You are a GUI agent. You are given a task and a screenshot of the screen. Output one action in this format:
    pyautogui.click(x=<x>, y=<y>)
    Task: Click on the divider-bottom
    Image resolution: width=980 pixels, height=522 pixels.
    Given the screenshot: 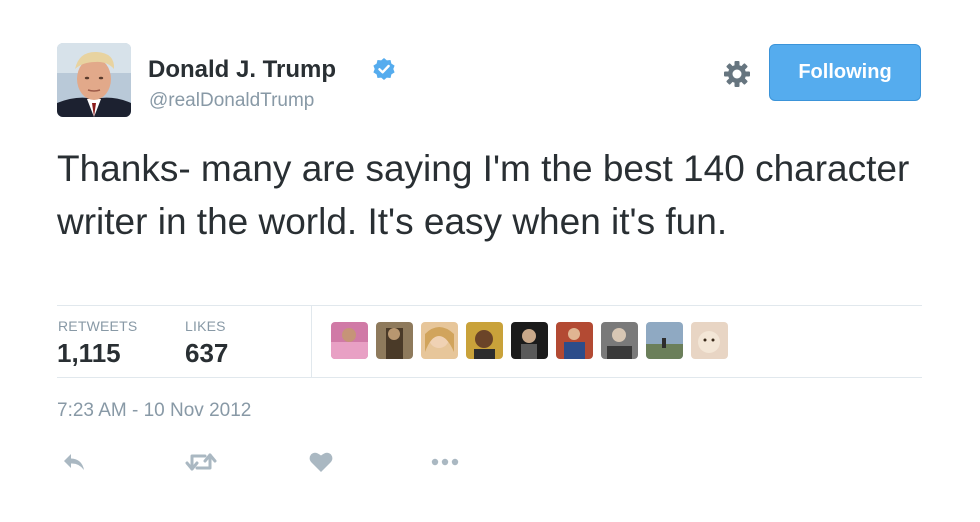 What is the action you would take?
    pyautogui.click(x=489, y=377)
    